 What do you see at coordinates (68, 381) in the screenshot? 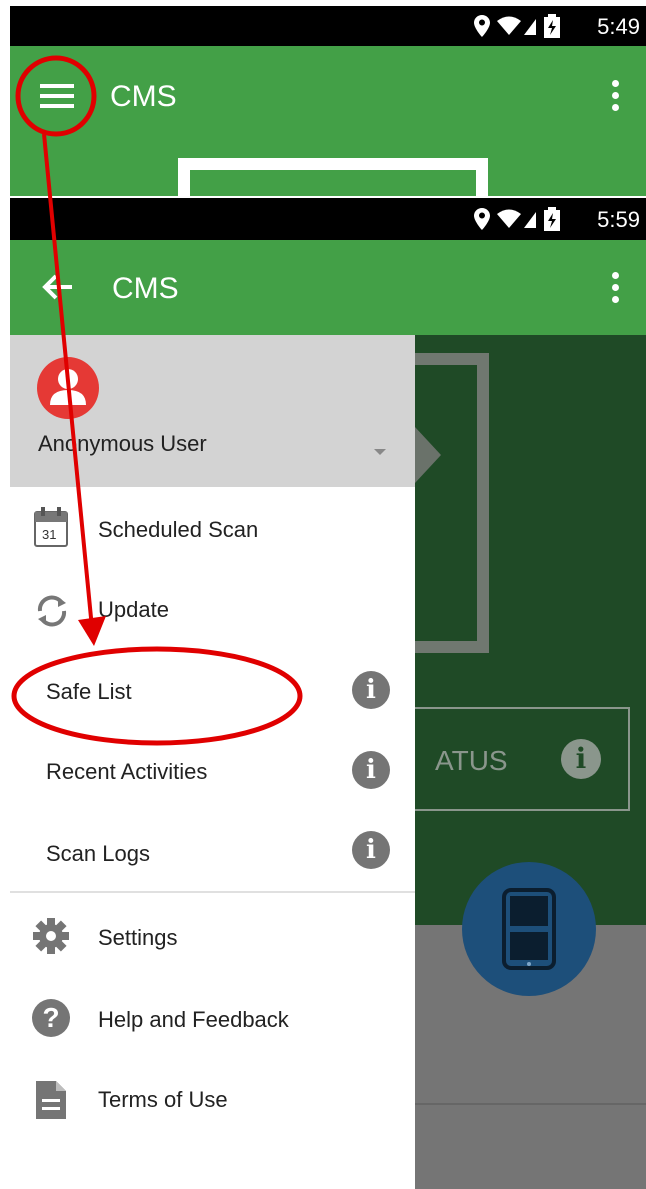
I see `annotation-arrow-line` at bounding box center [68, 381].